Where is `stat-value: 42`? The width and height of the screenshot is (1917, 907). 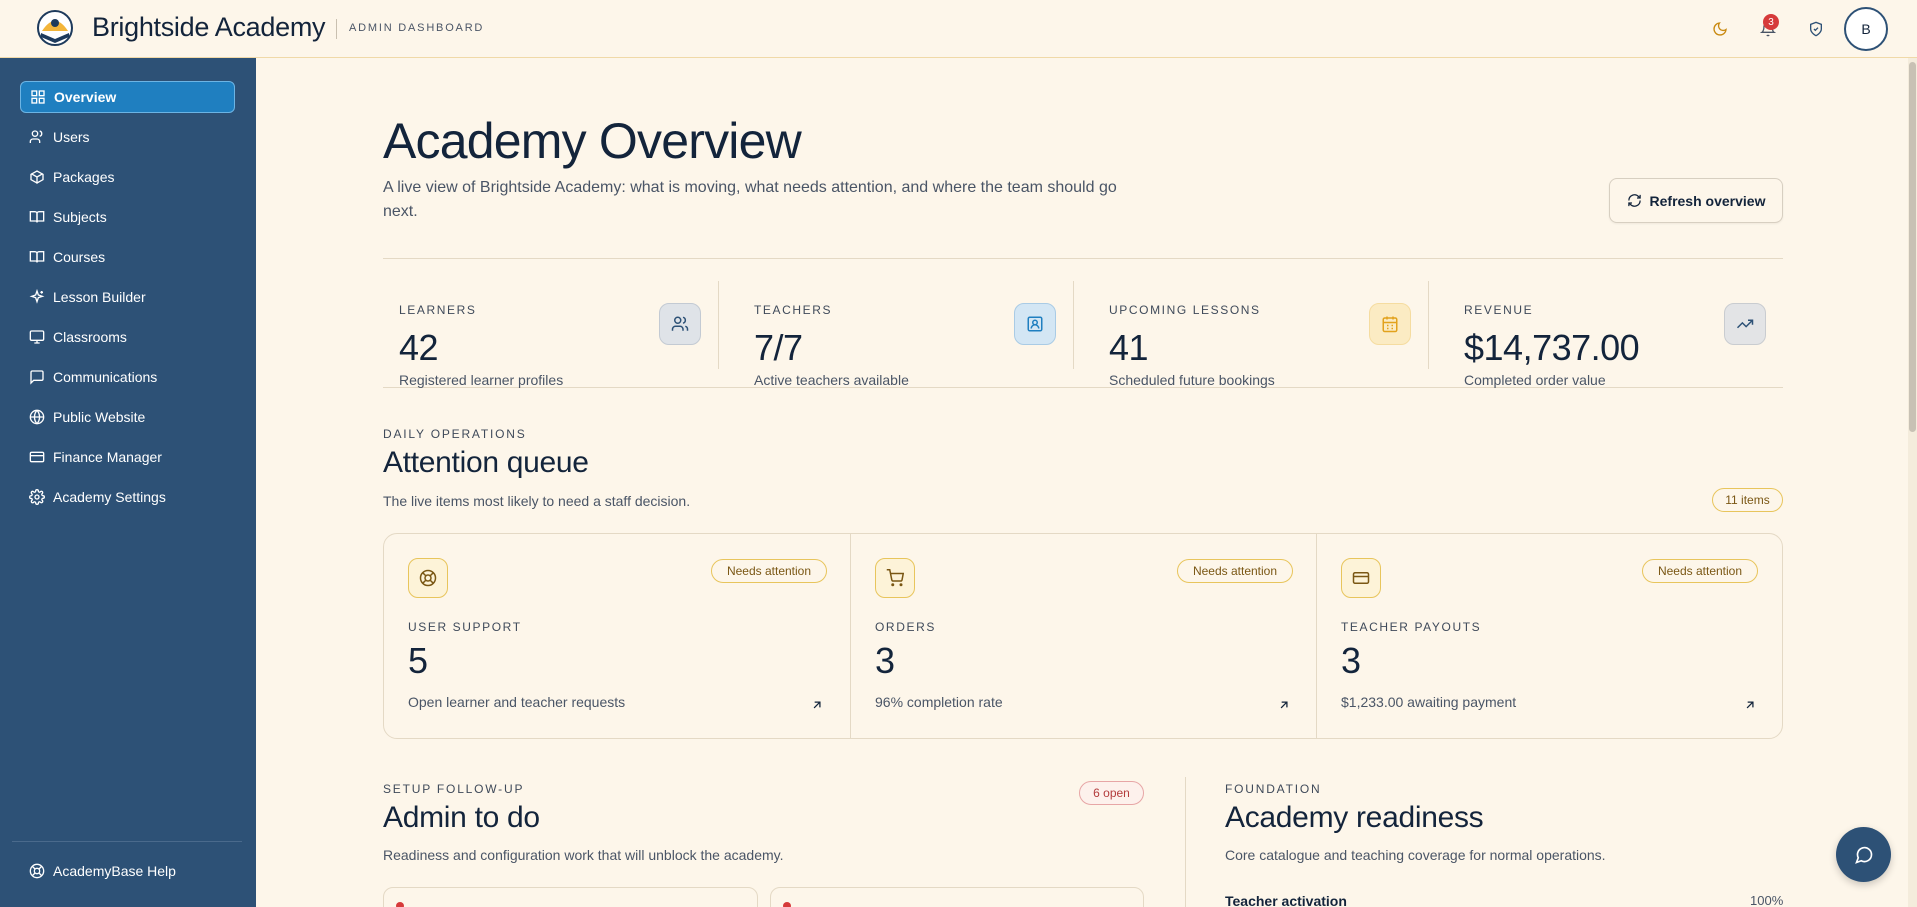
stat-value: 42 is located at coordinates (419, 347).